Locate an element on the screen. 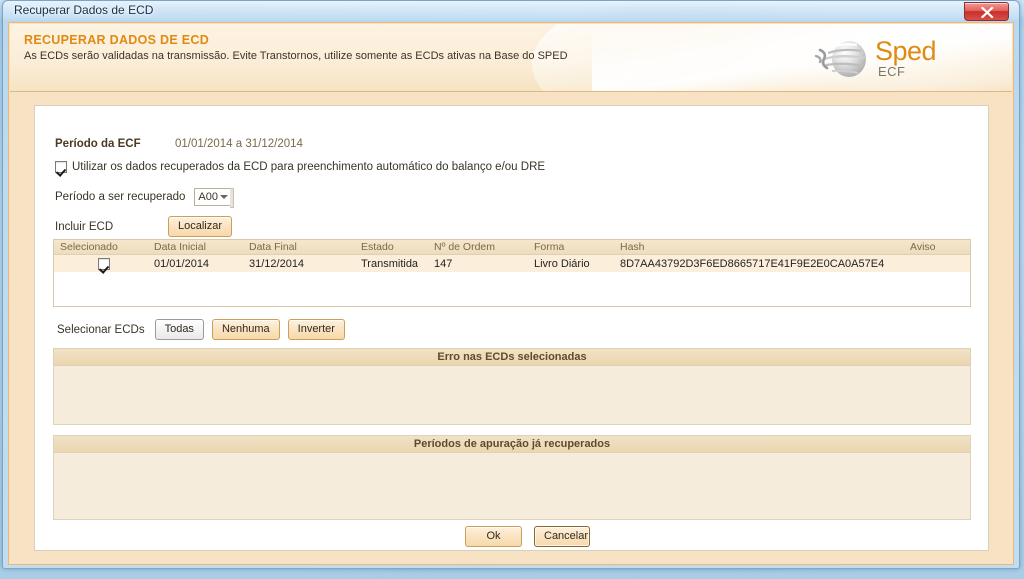 Image resolution: width=1024 pixels, height=579 pixels. cell-hash: 8D7AA43792D3F6ED8665717E41F9E2E0CA0A57E4 is located at coordinates (752, 263).